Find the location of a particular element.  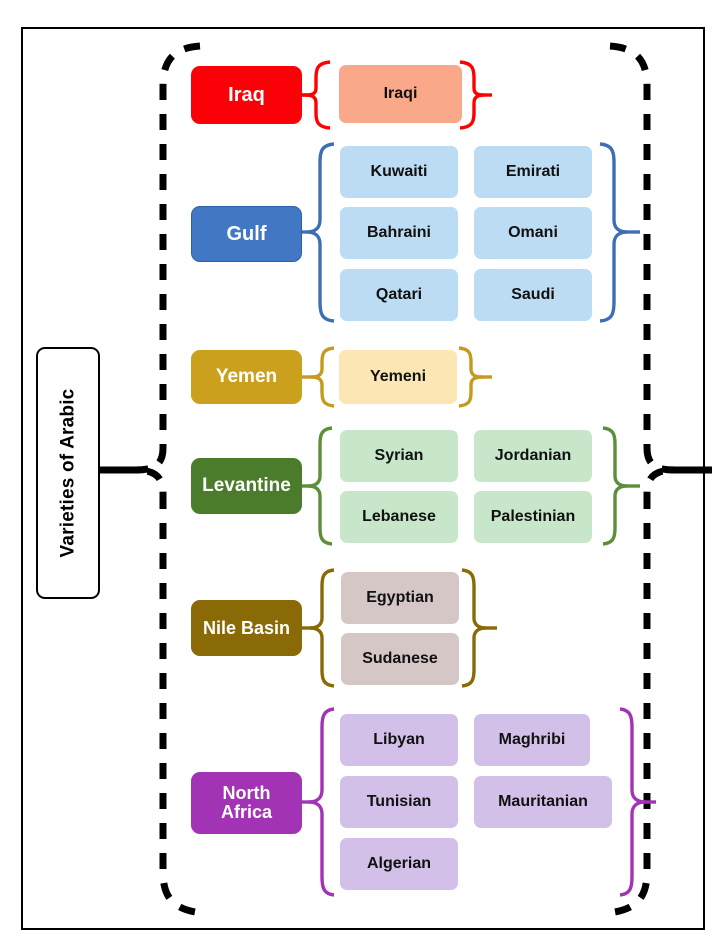

category-gulf: Gulf is located at coordinates (246, 234).